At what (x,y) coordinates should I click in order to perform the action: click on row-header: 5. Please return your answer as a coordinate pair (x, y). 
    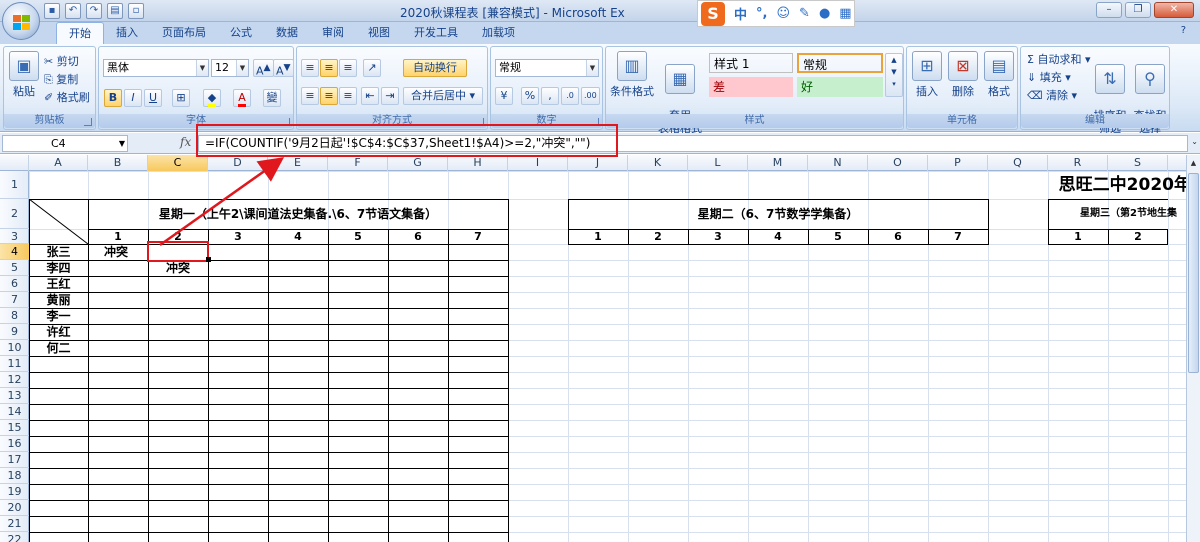
    Looking at the image, I should click on (14, 268).